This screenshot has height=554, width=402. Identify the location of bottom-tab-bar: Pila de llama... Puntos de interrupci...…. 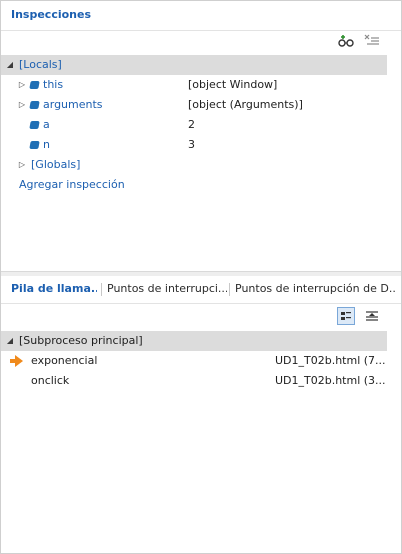
(201, 289).